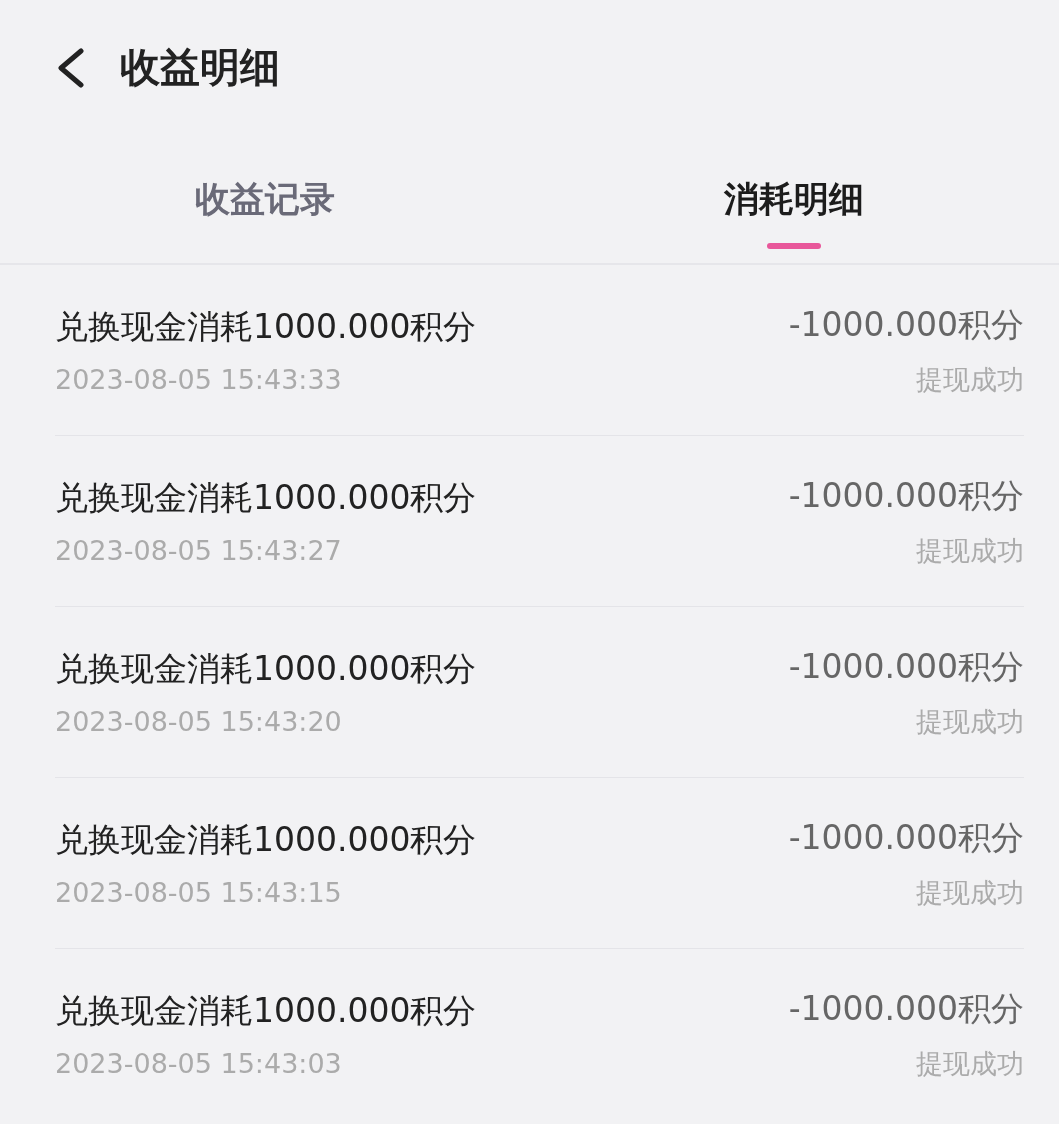 This screenshot has width=1059, height=1124. Describe the element at coordinates (199, 379) in the screenshot. I see `record-time: 2023-08-05 15:43:33` at that location.